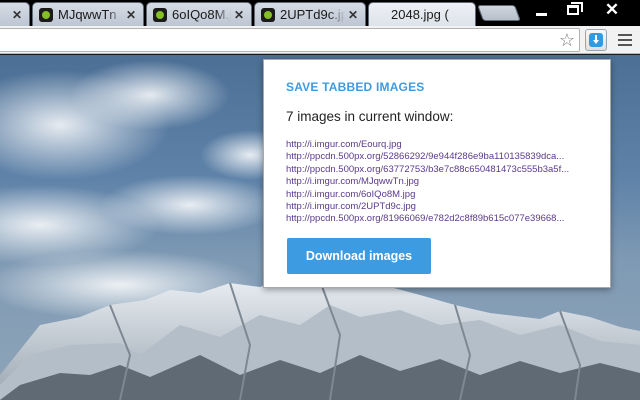  I want to click on maximize-button, so click(573, 10).